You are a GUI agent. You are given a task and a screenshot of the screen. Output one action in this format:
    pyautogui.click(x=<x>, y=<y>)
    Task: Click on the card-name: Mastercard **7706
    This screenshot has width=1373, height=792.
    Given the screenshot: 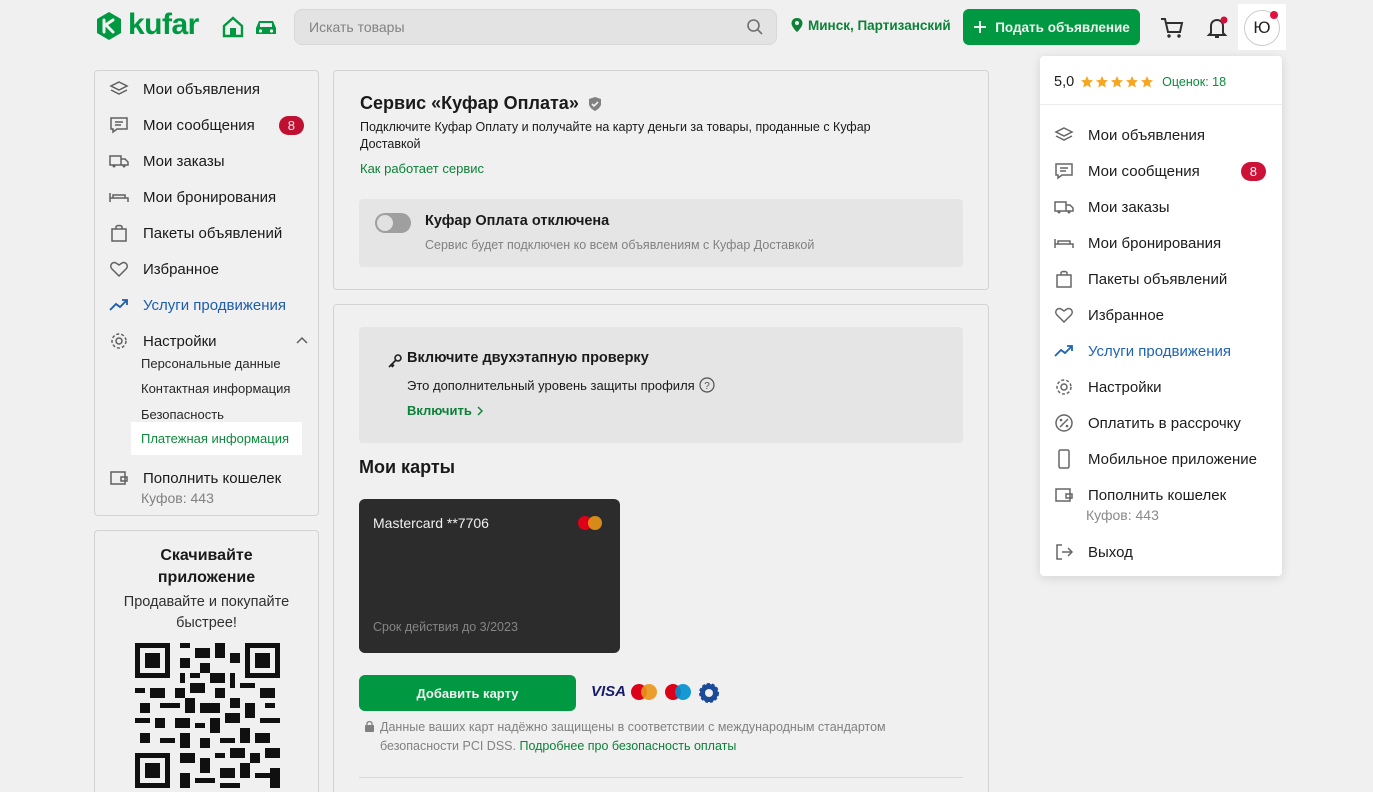 What is the action you would take?
    pyautogui.click(x=431, y=523)
    